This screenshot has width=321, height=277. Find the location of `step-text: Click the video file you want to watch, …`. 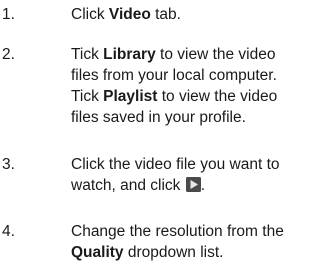

step-text: Click the video file you want to watch, … is located at coordinates (175, 175).